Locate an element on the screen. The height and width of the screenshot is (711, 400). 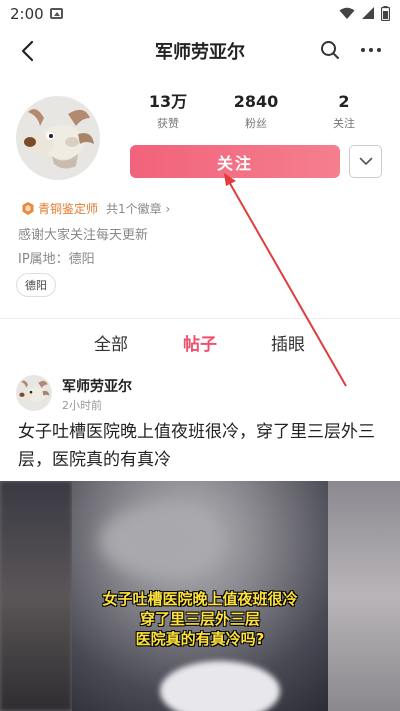
gallery-notification-icon is located at coordinates (56, 13).